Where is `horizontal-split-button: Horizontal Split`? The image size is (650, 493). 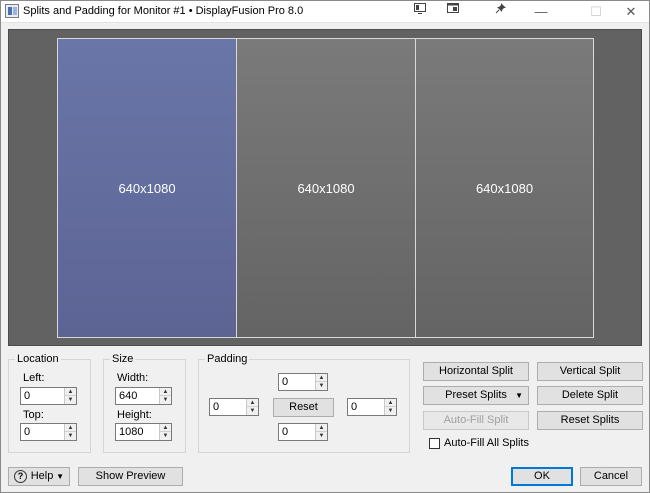
horizontal-split-button: Horizontal Split is located at coordinates (476, 371).